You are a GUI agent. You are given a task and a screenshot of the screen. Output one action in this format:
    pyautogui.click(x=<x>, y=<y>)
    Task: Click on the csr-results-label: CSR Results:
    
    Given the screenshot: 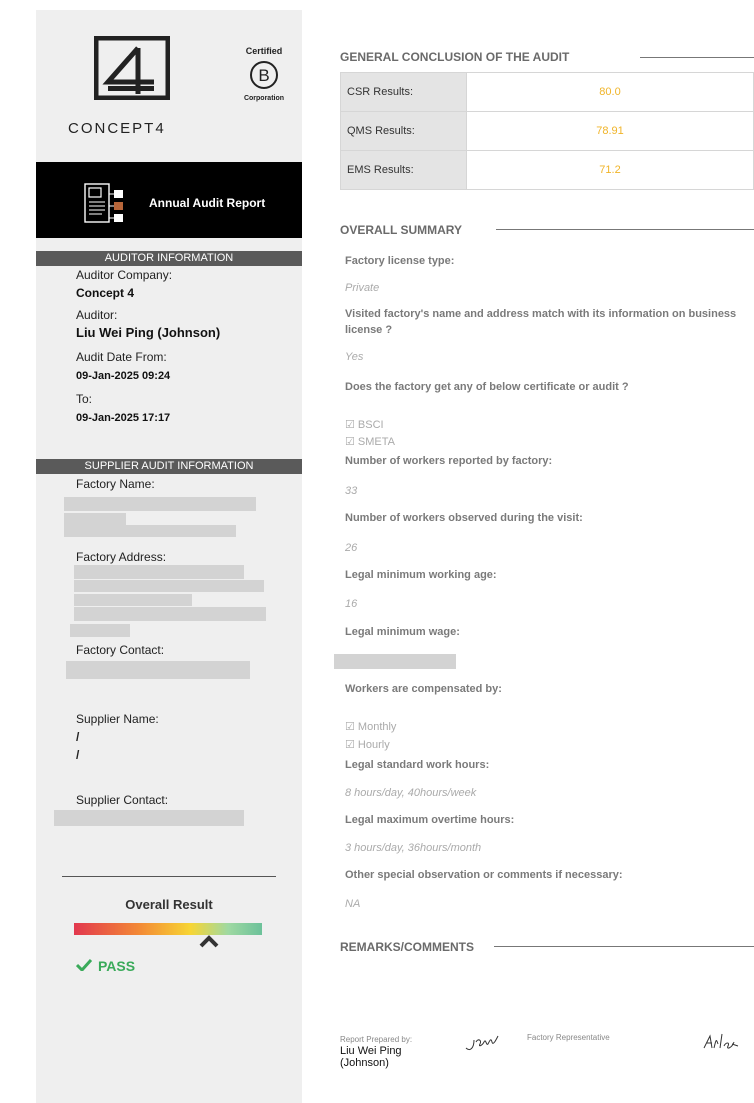 What is the action you would take?
    pyautogui.click(x=403, y=92)
    